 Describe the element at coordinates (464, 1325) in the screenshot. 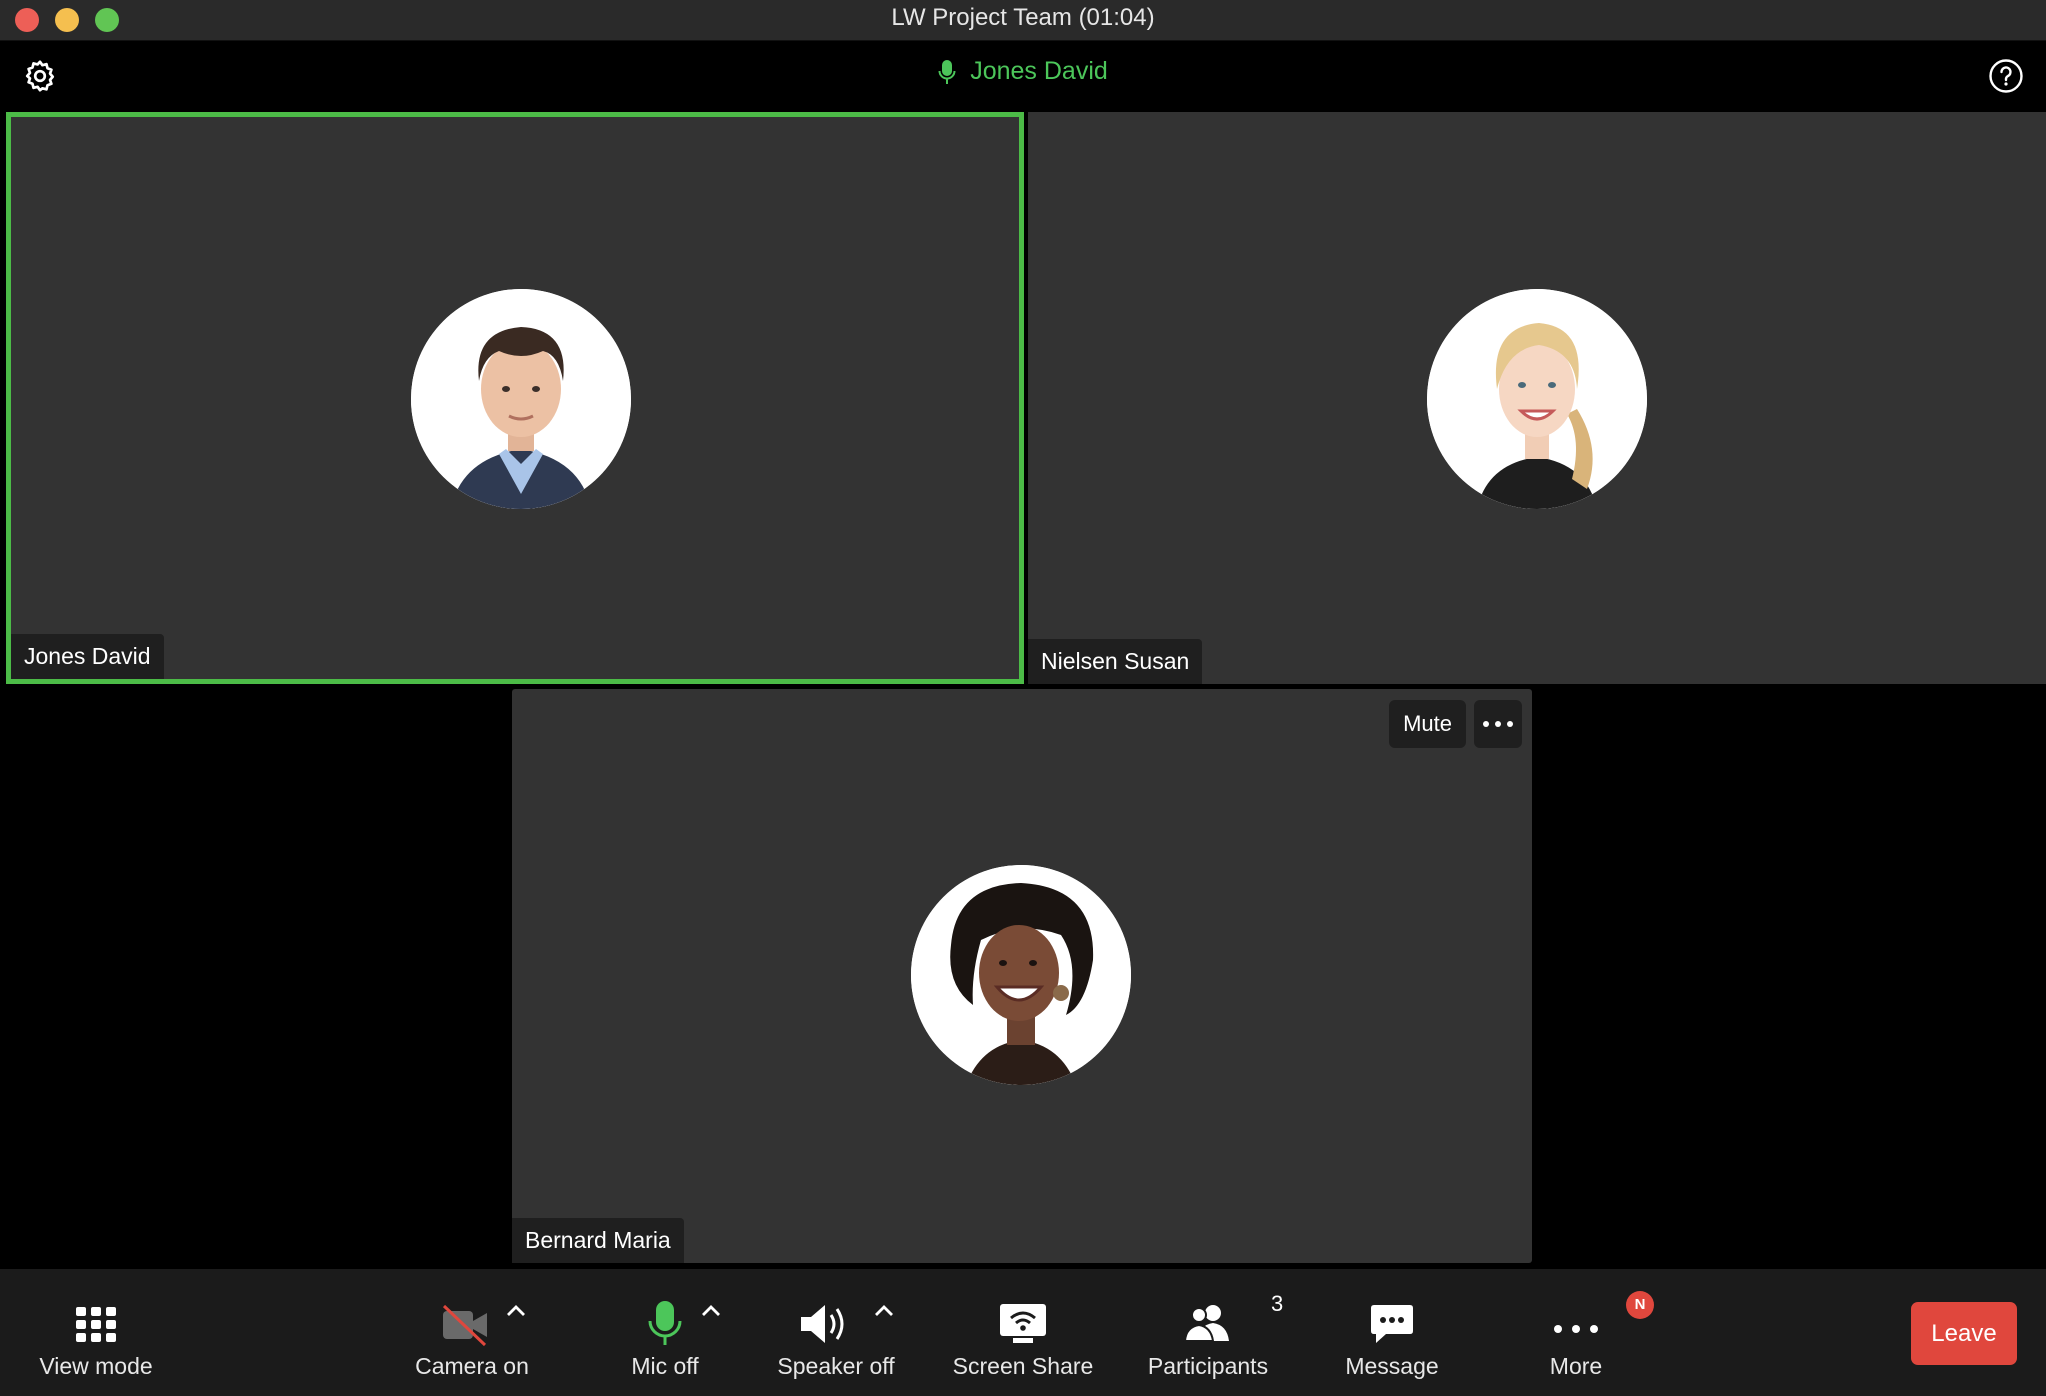

I see `camera-off-icon` at that location.